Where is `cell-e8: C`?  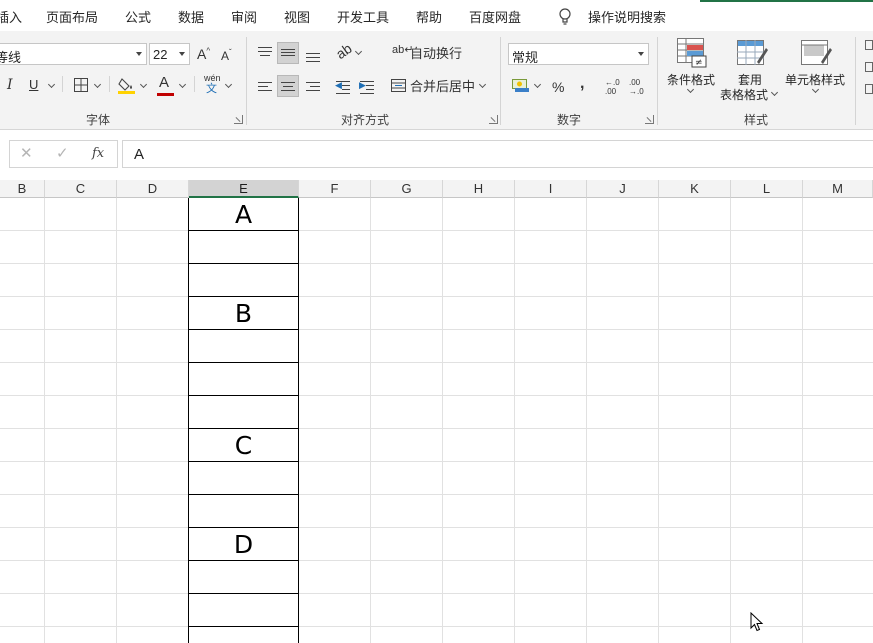 cell-e8: C is located at coordinates (243, 446).